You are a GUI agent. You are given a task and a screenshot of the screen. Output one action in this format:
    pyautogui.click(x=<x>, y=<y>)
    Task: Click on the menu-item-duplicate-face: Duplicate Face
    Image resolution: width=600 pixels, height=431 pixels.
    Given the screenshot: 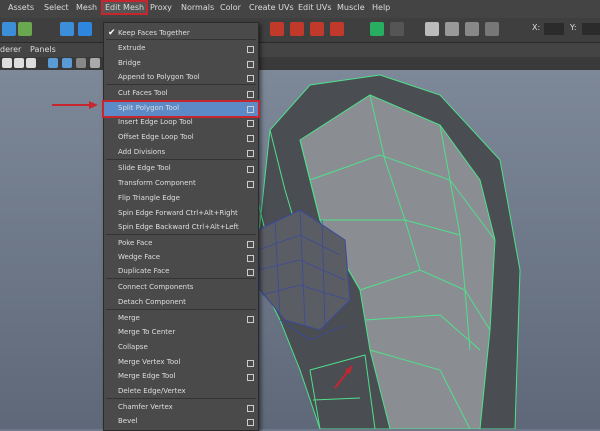 What is the action you would take?
    pyautogui.click(x=181, y=272)
    